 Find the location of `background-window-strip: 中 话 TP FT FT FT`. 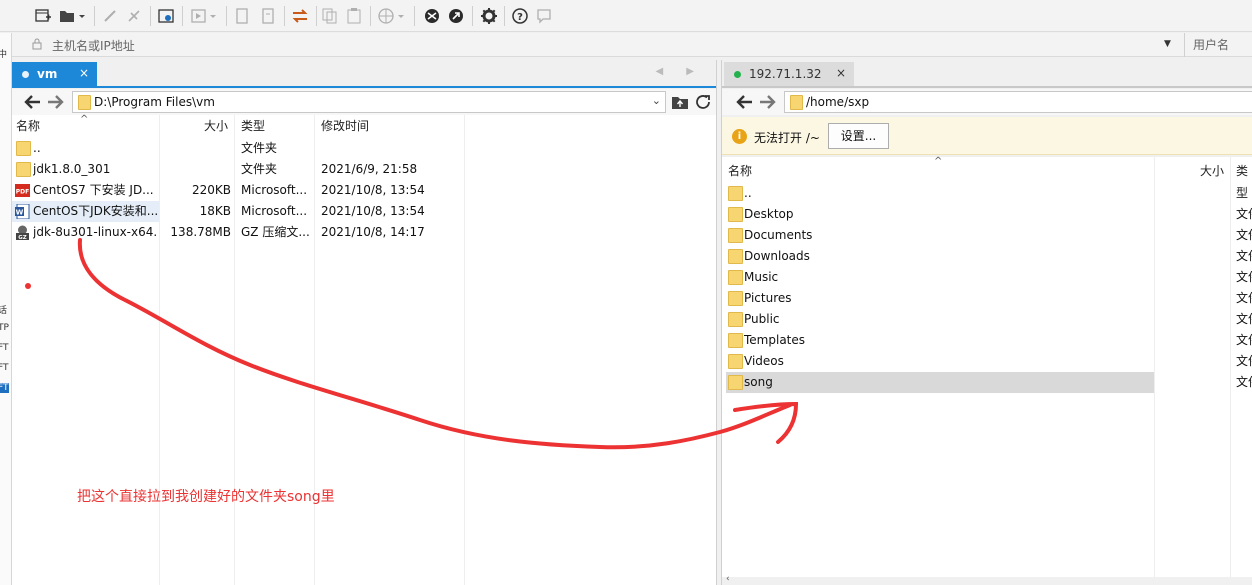

background-window-strip: 中 话 TP FT FT FT is located at coordinates (6, 309).